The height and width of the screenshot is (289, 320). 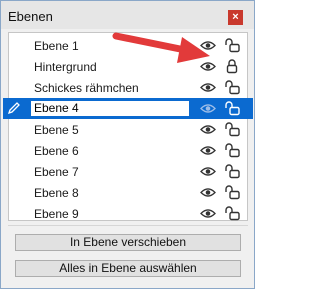 I want to click on layer-name: Hintergrund, so click(x=65, y=67).